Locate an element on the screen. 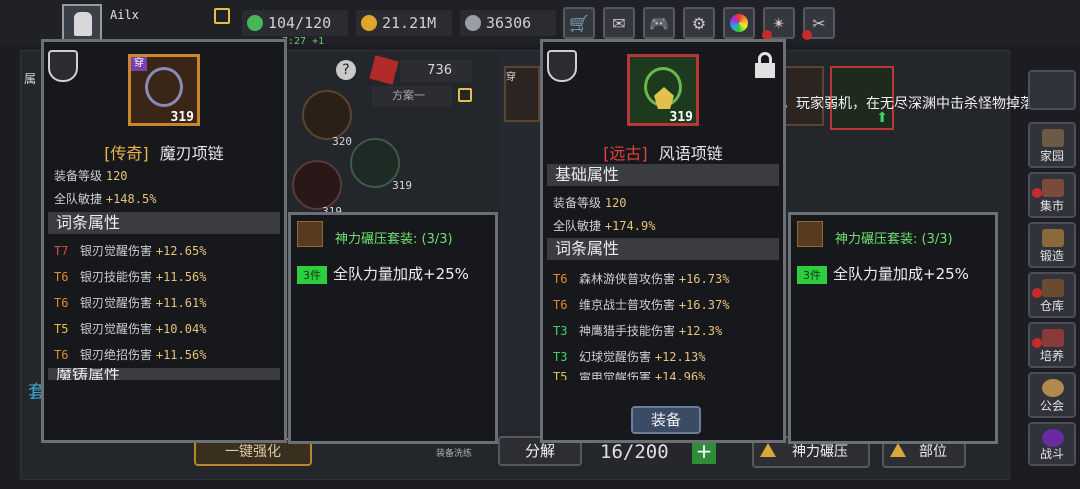 The image size is (1080, 489). bg-equip-slot-3: 319 is located at coordinates (317, 189).